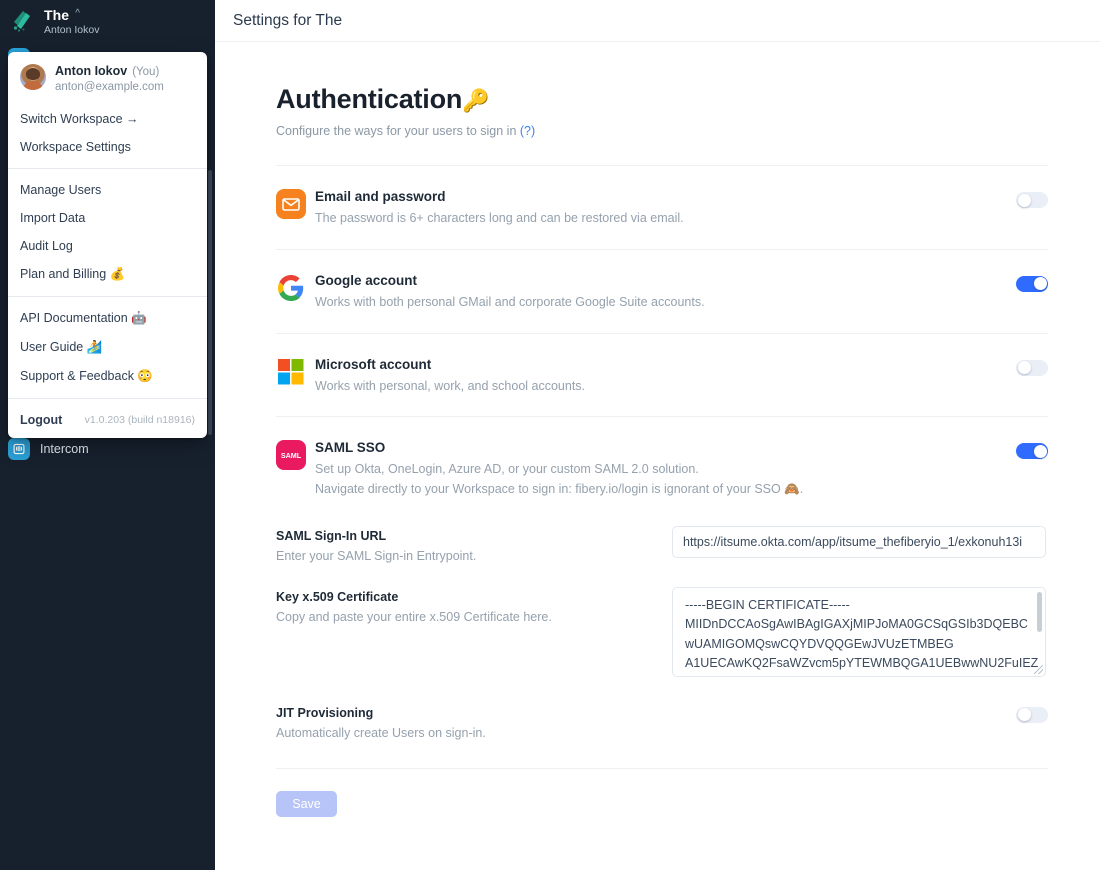  What do you see at coordinates (72, 29) in the screenshot?
I see `workspace-user-name: Anton Iokov` at bounding box center [72, 29].